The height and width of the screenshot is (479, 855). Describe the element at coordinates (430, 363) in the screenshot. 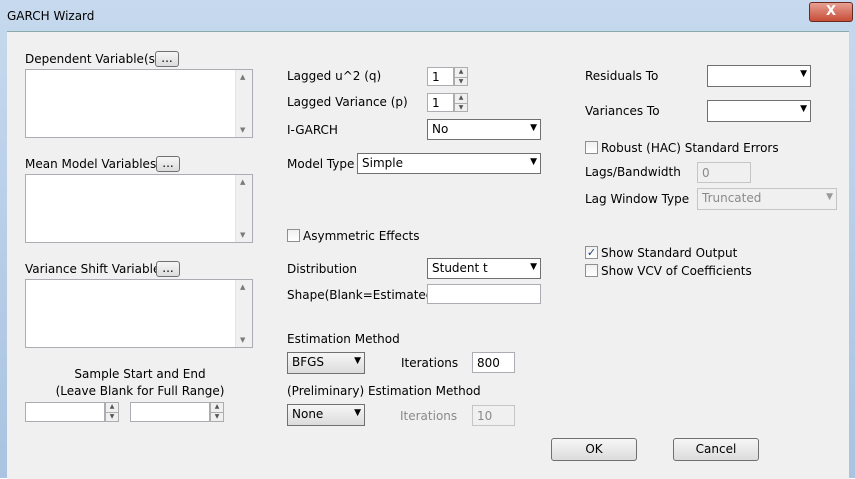

I see `iterations-label: Iterations` at that location.